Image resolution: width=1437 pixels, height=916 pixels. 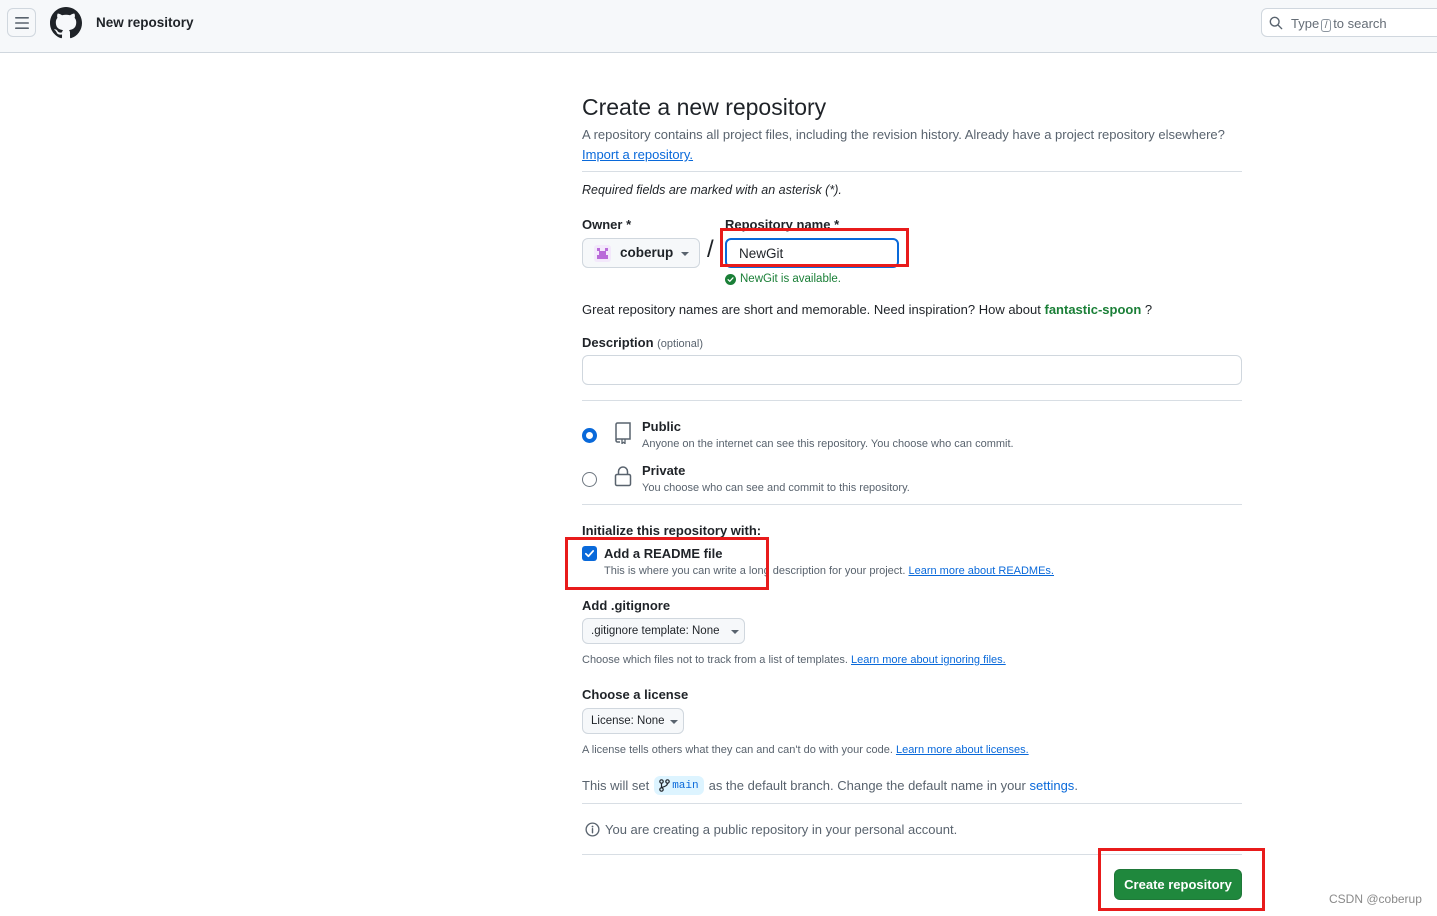 I want to click on availability-message: NewGit is available., so click(x=783, y=279).